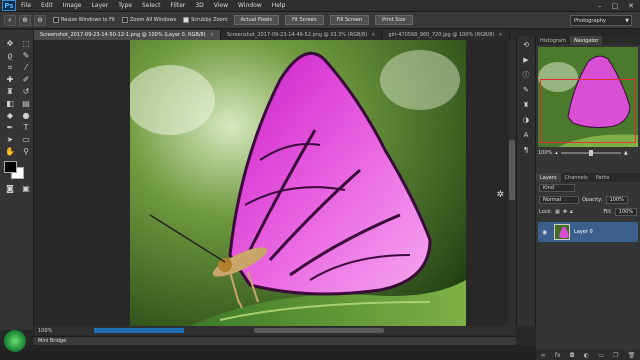  What do you see at coordinates (557, 212) in the screenshot?
I see `lock-pixels-icon: ▦` at bounding box center [557, 212].